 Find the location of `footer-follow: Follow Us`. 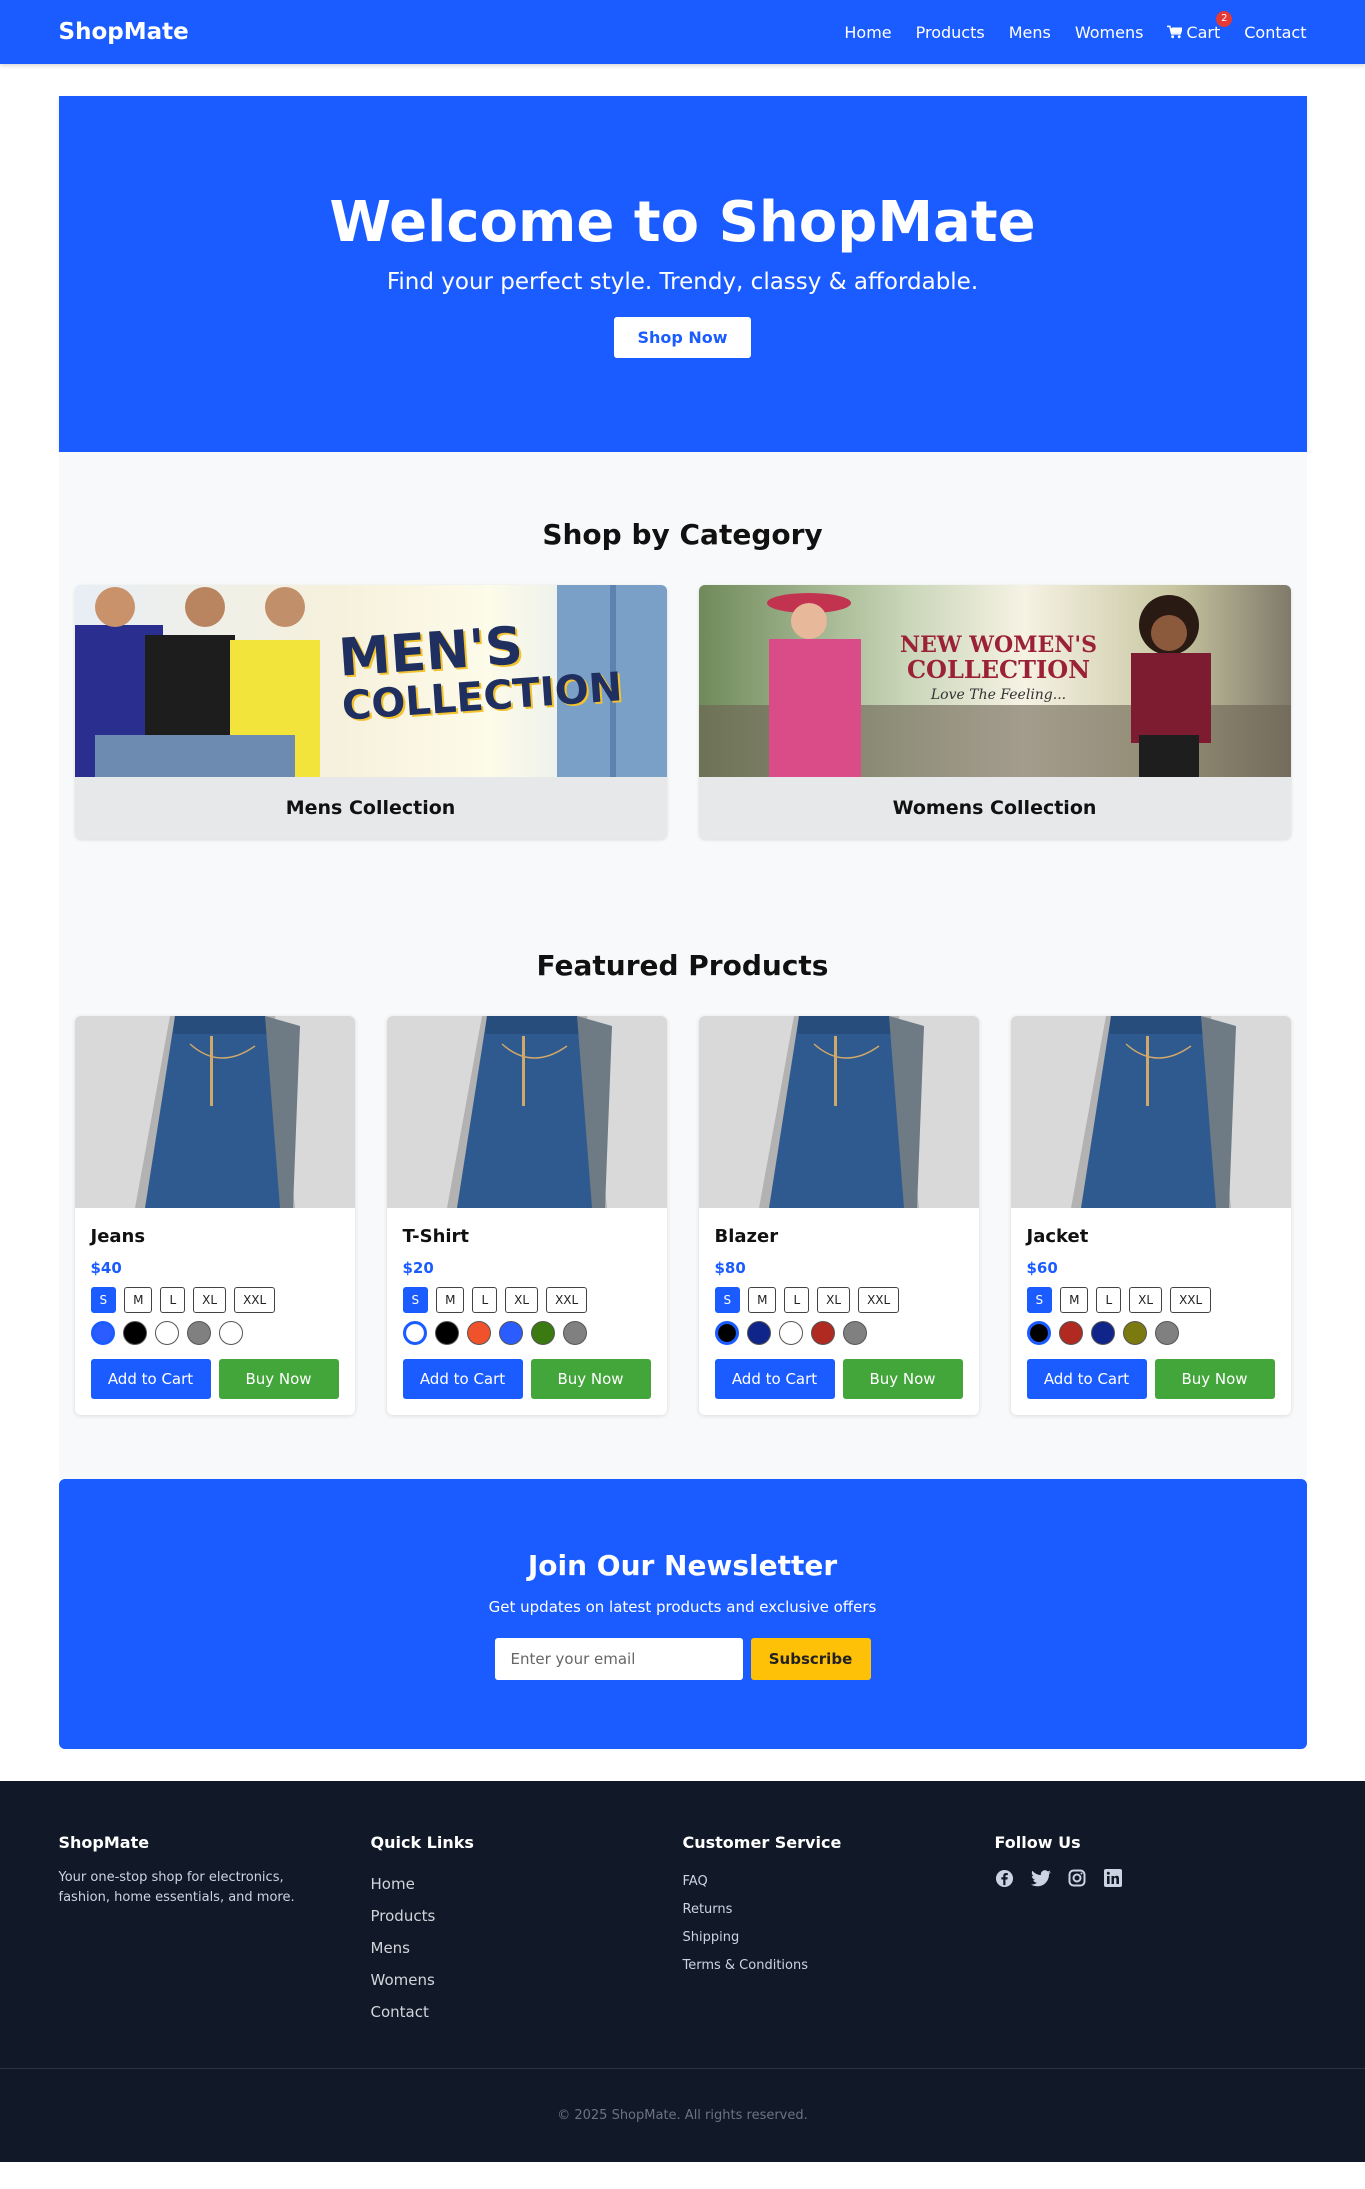

footer-follow: Follow Us is located at coordinates (1151, 1930).